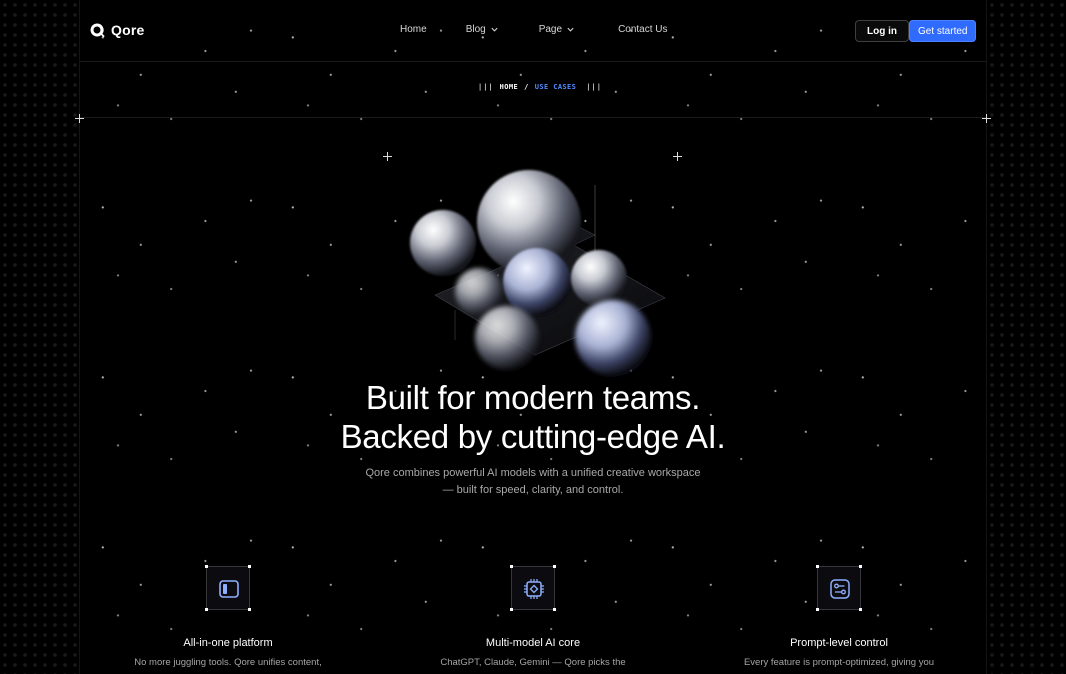 This screenshot has height=674, width=1066. What do you see at coordinates (97, 30) in the screenshot?
I see `qore-logo-icon` at bounding box center [97, 30].